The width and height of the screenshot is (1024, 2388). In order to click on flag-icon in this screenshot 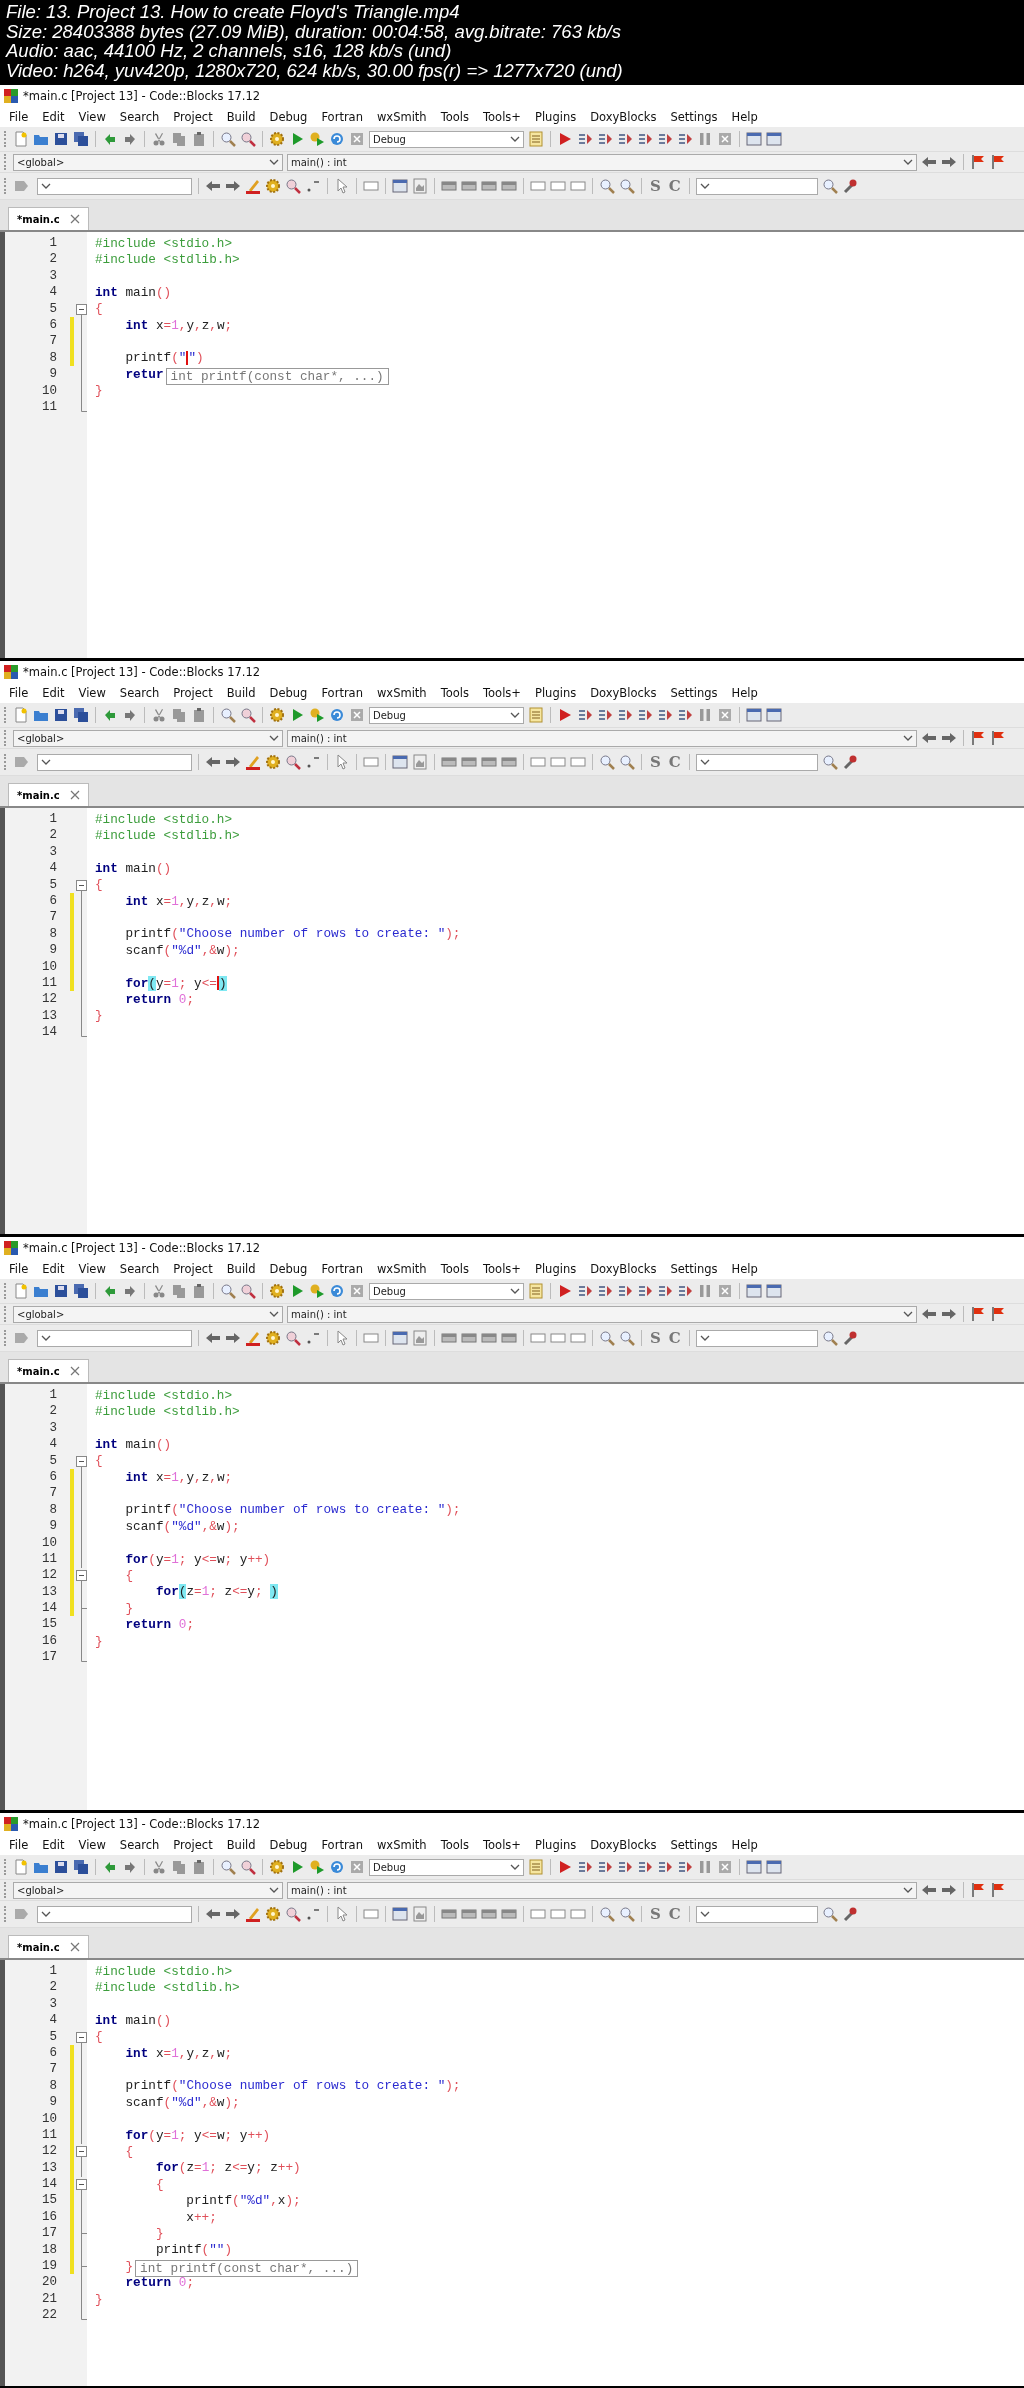, I will do `click(998, 1890)`.